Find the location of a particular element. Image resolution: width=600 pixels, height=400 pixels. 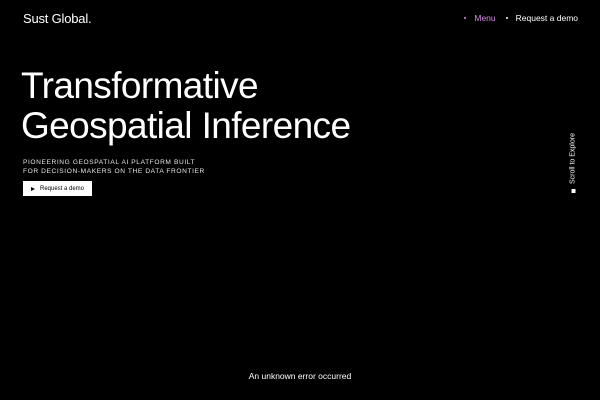

logo: Sust Global. is located at coordinates (57, 18).